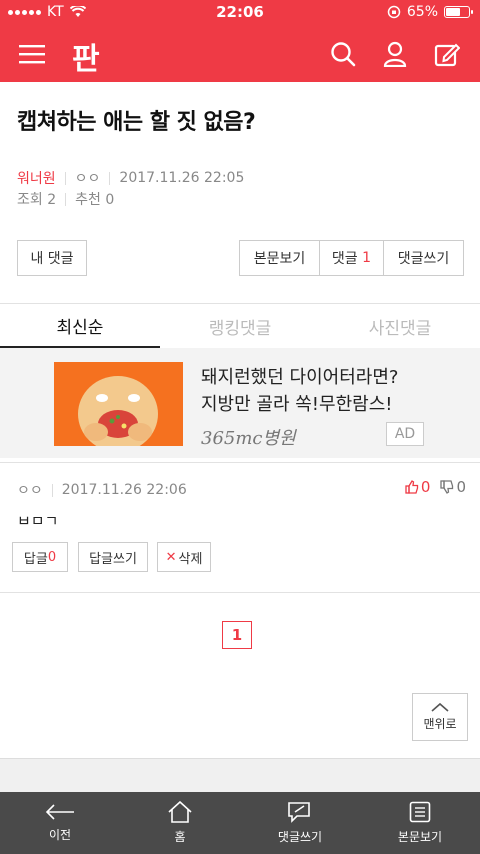 The height and width of the screenshot is (854, 480). What do you see at coordinates (240, 54) in the screenshot?
I see `app-header: 판` at bounding box center [240, 54].